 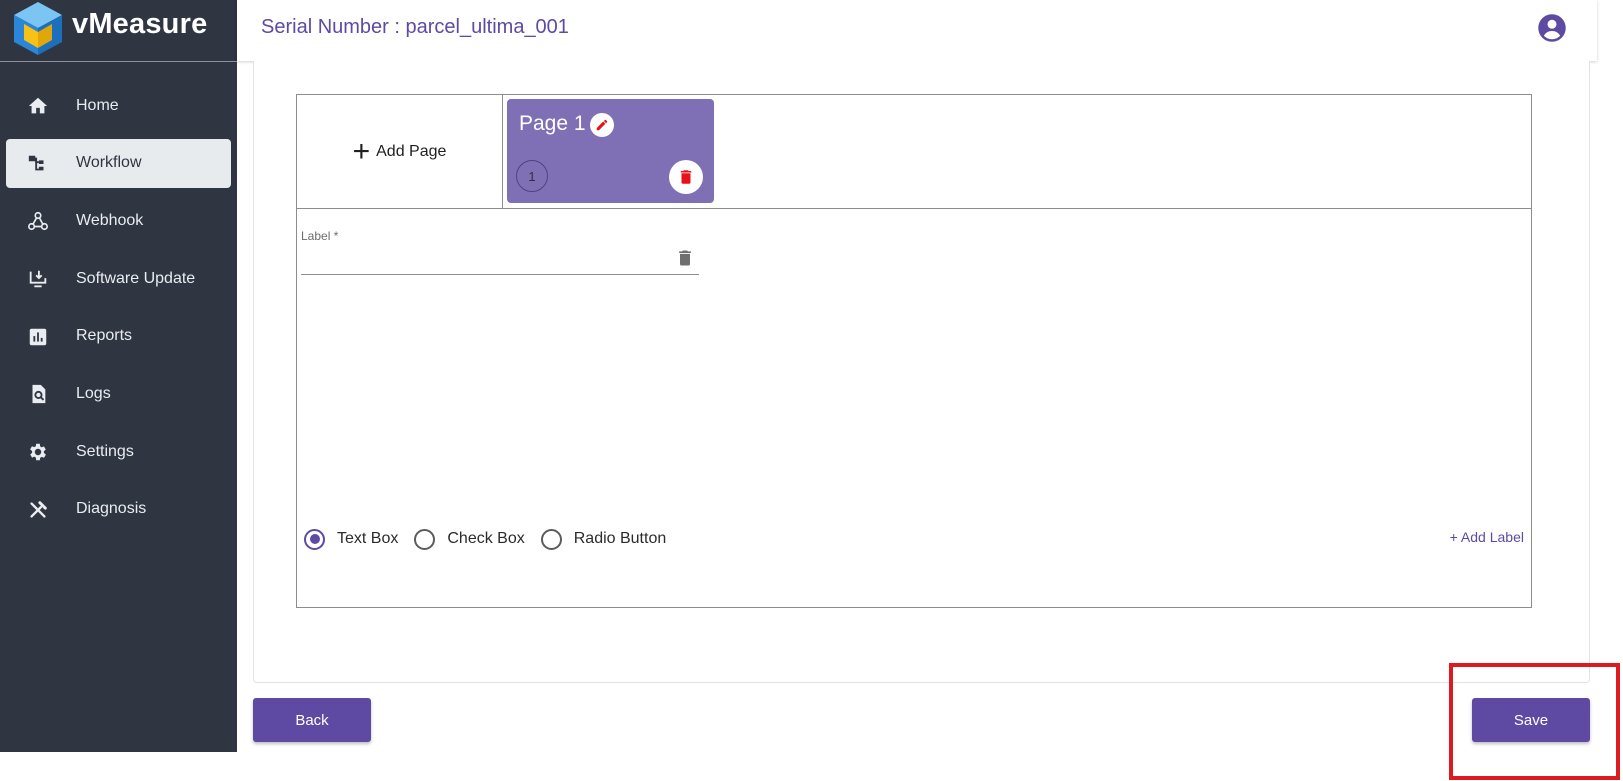 What do you see at coordinates (38, 279) in the screenshot?
I see `software-update-icon` at bounding box center [38, 279].